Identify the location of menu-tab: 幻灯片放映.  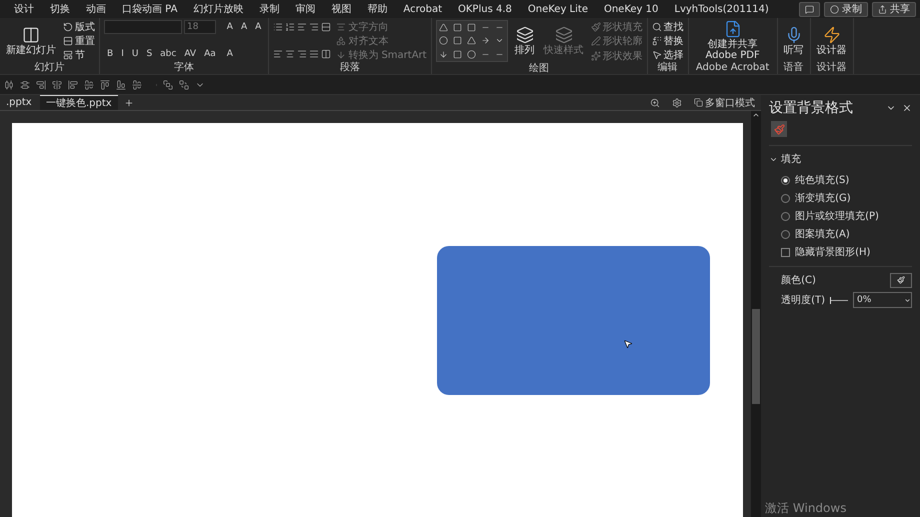
(218, 9).